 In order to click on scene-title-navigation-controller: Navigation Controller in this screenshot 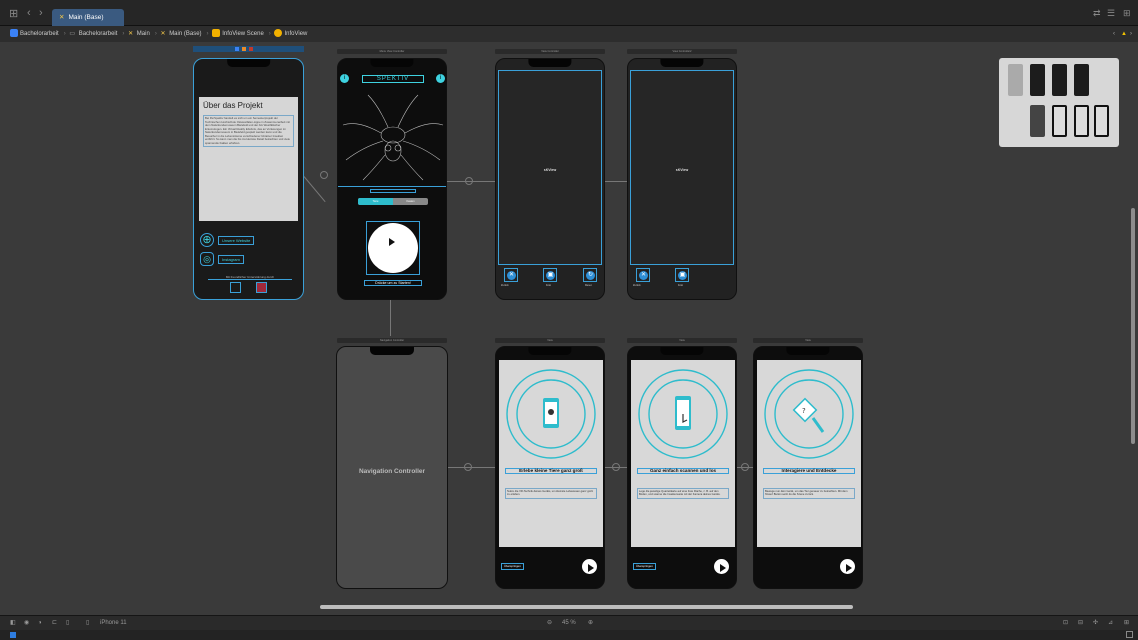, I will do `click(392, 340)`.